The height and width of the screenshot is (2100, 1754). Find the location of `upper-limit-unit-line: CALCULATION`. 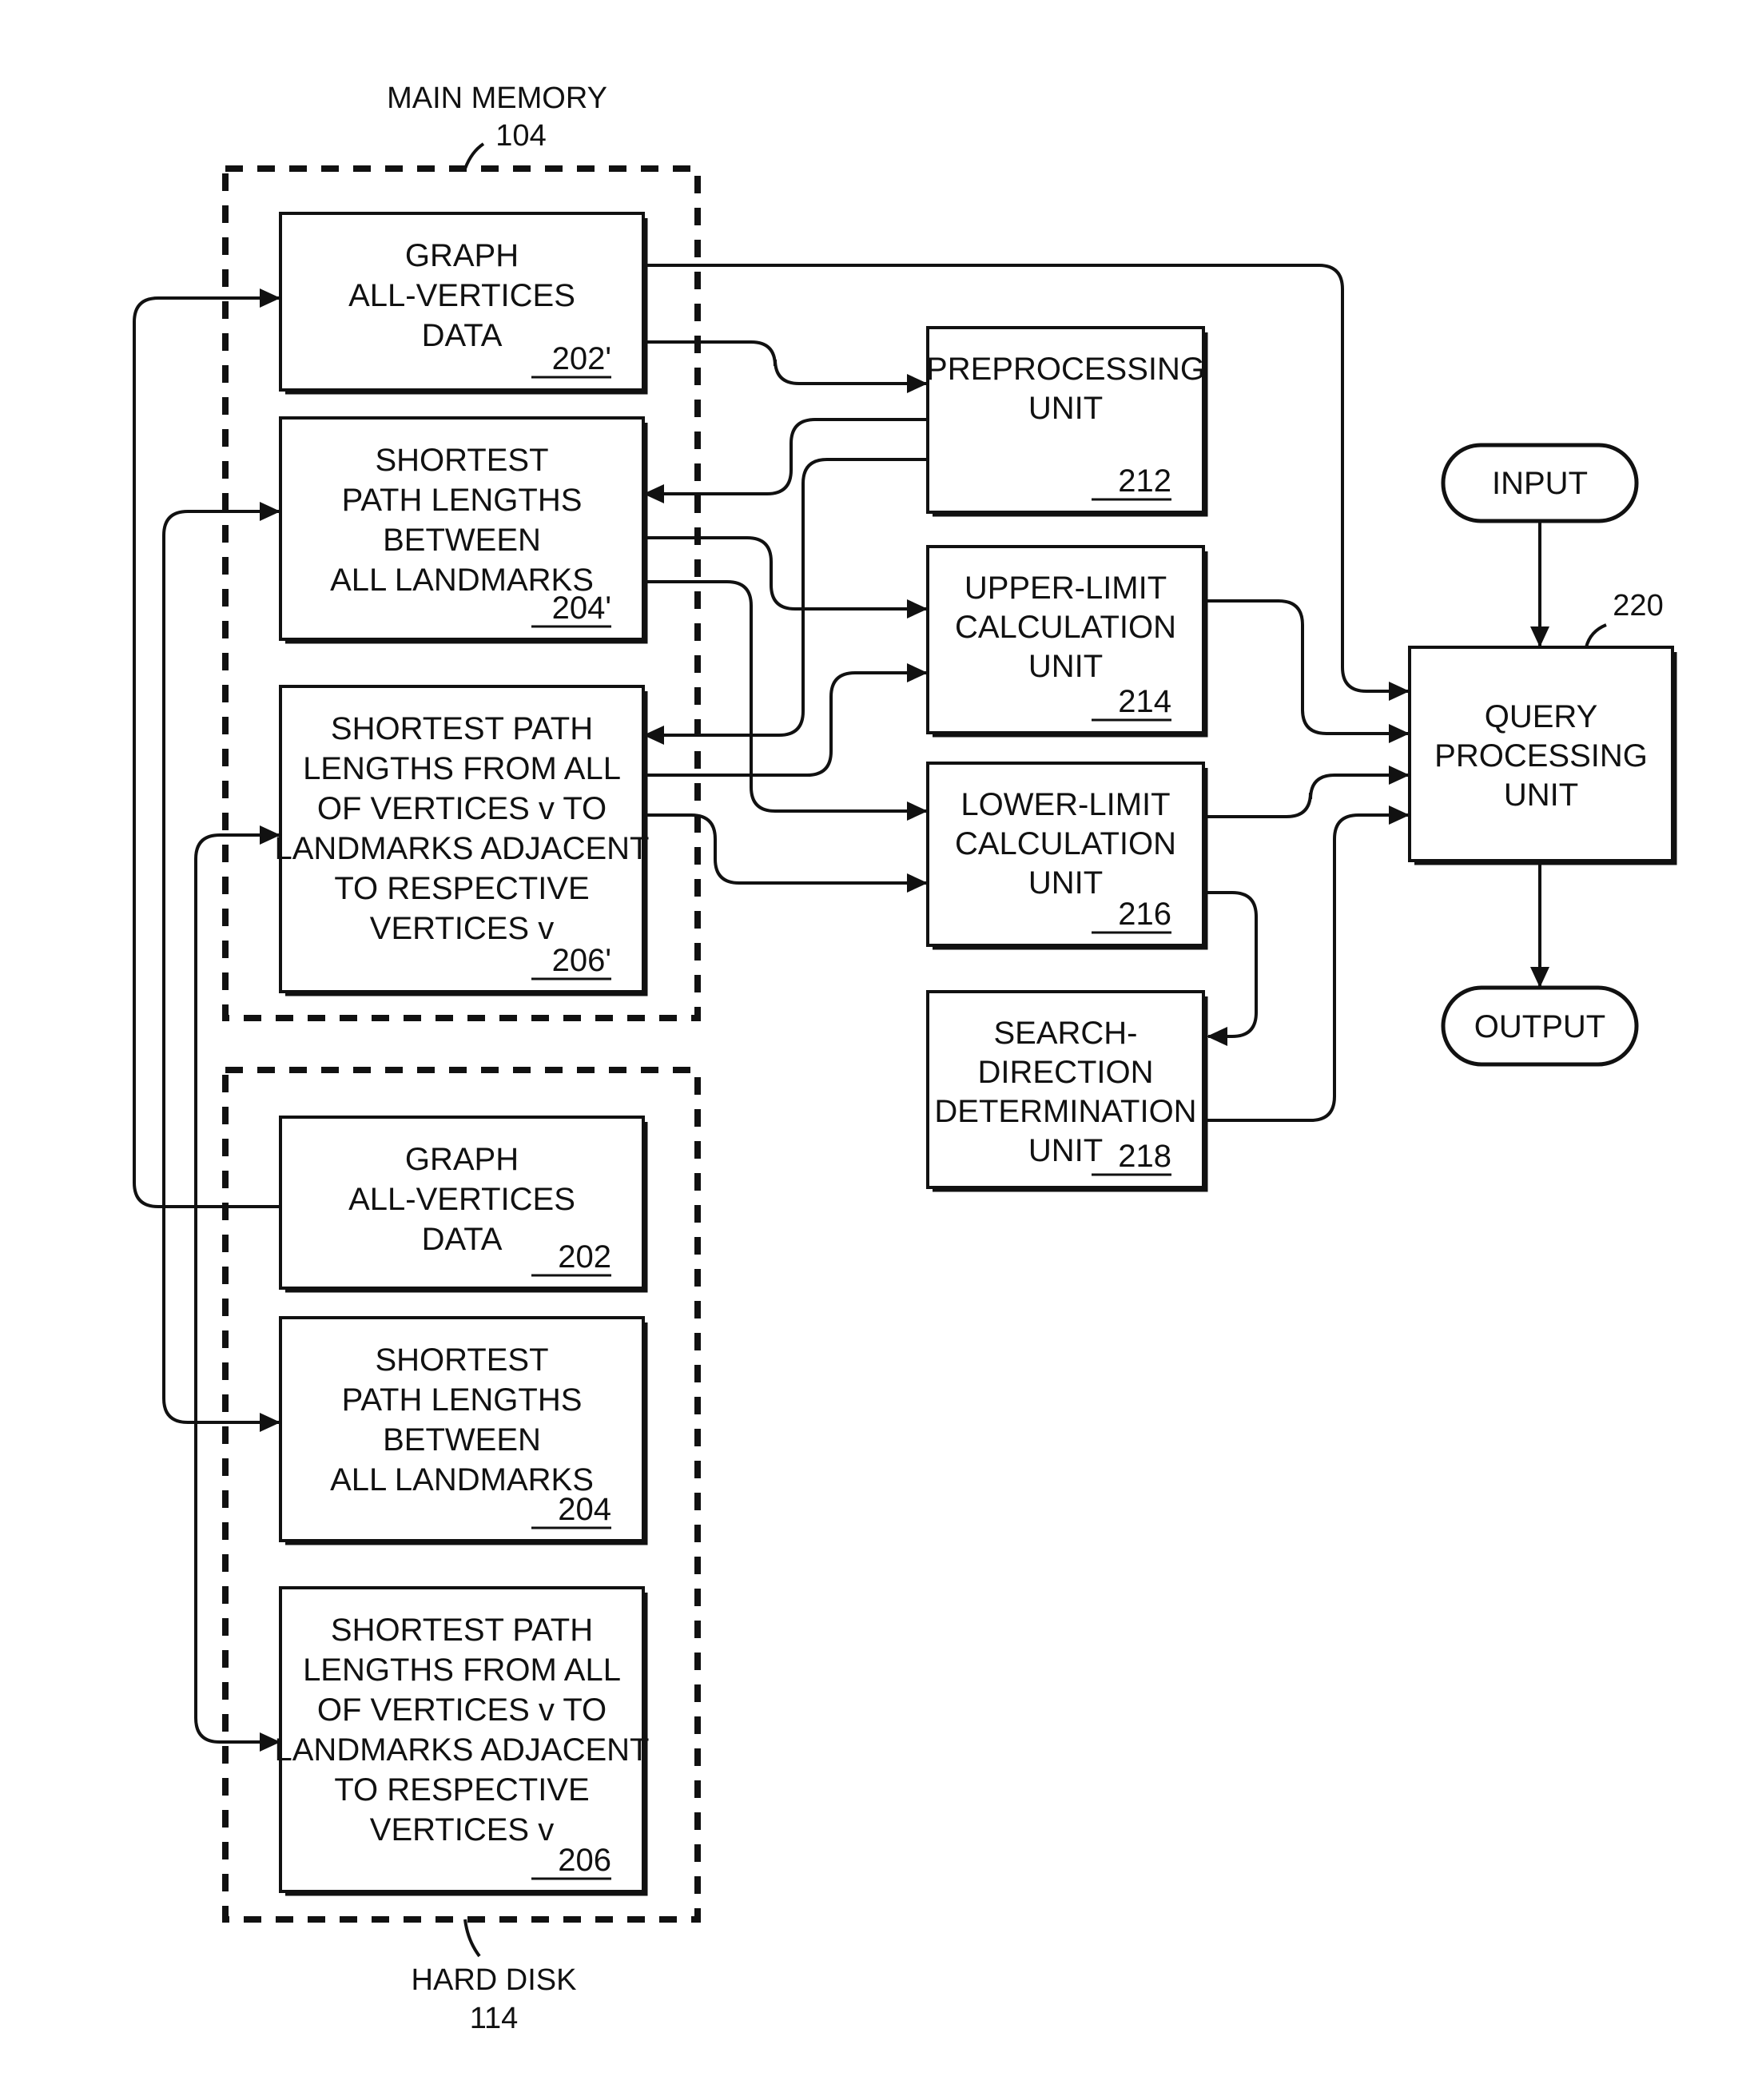

upper-limit-unit-line: CALCULATION is located at coordinates (1065, 627).